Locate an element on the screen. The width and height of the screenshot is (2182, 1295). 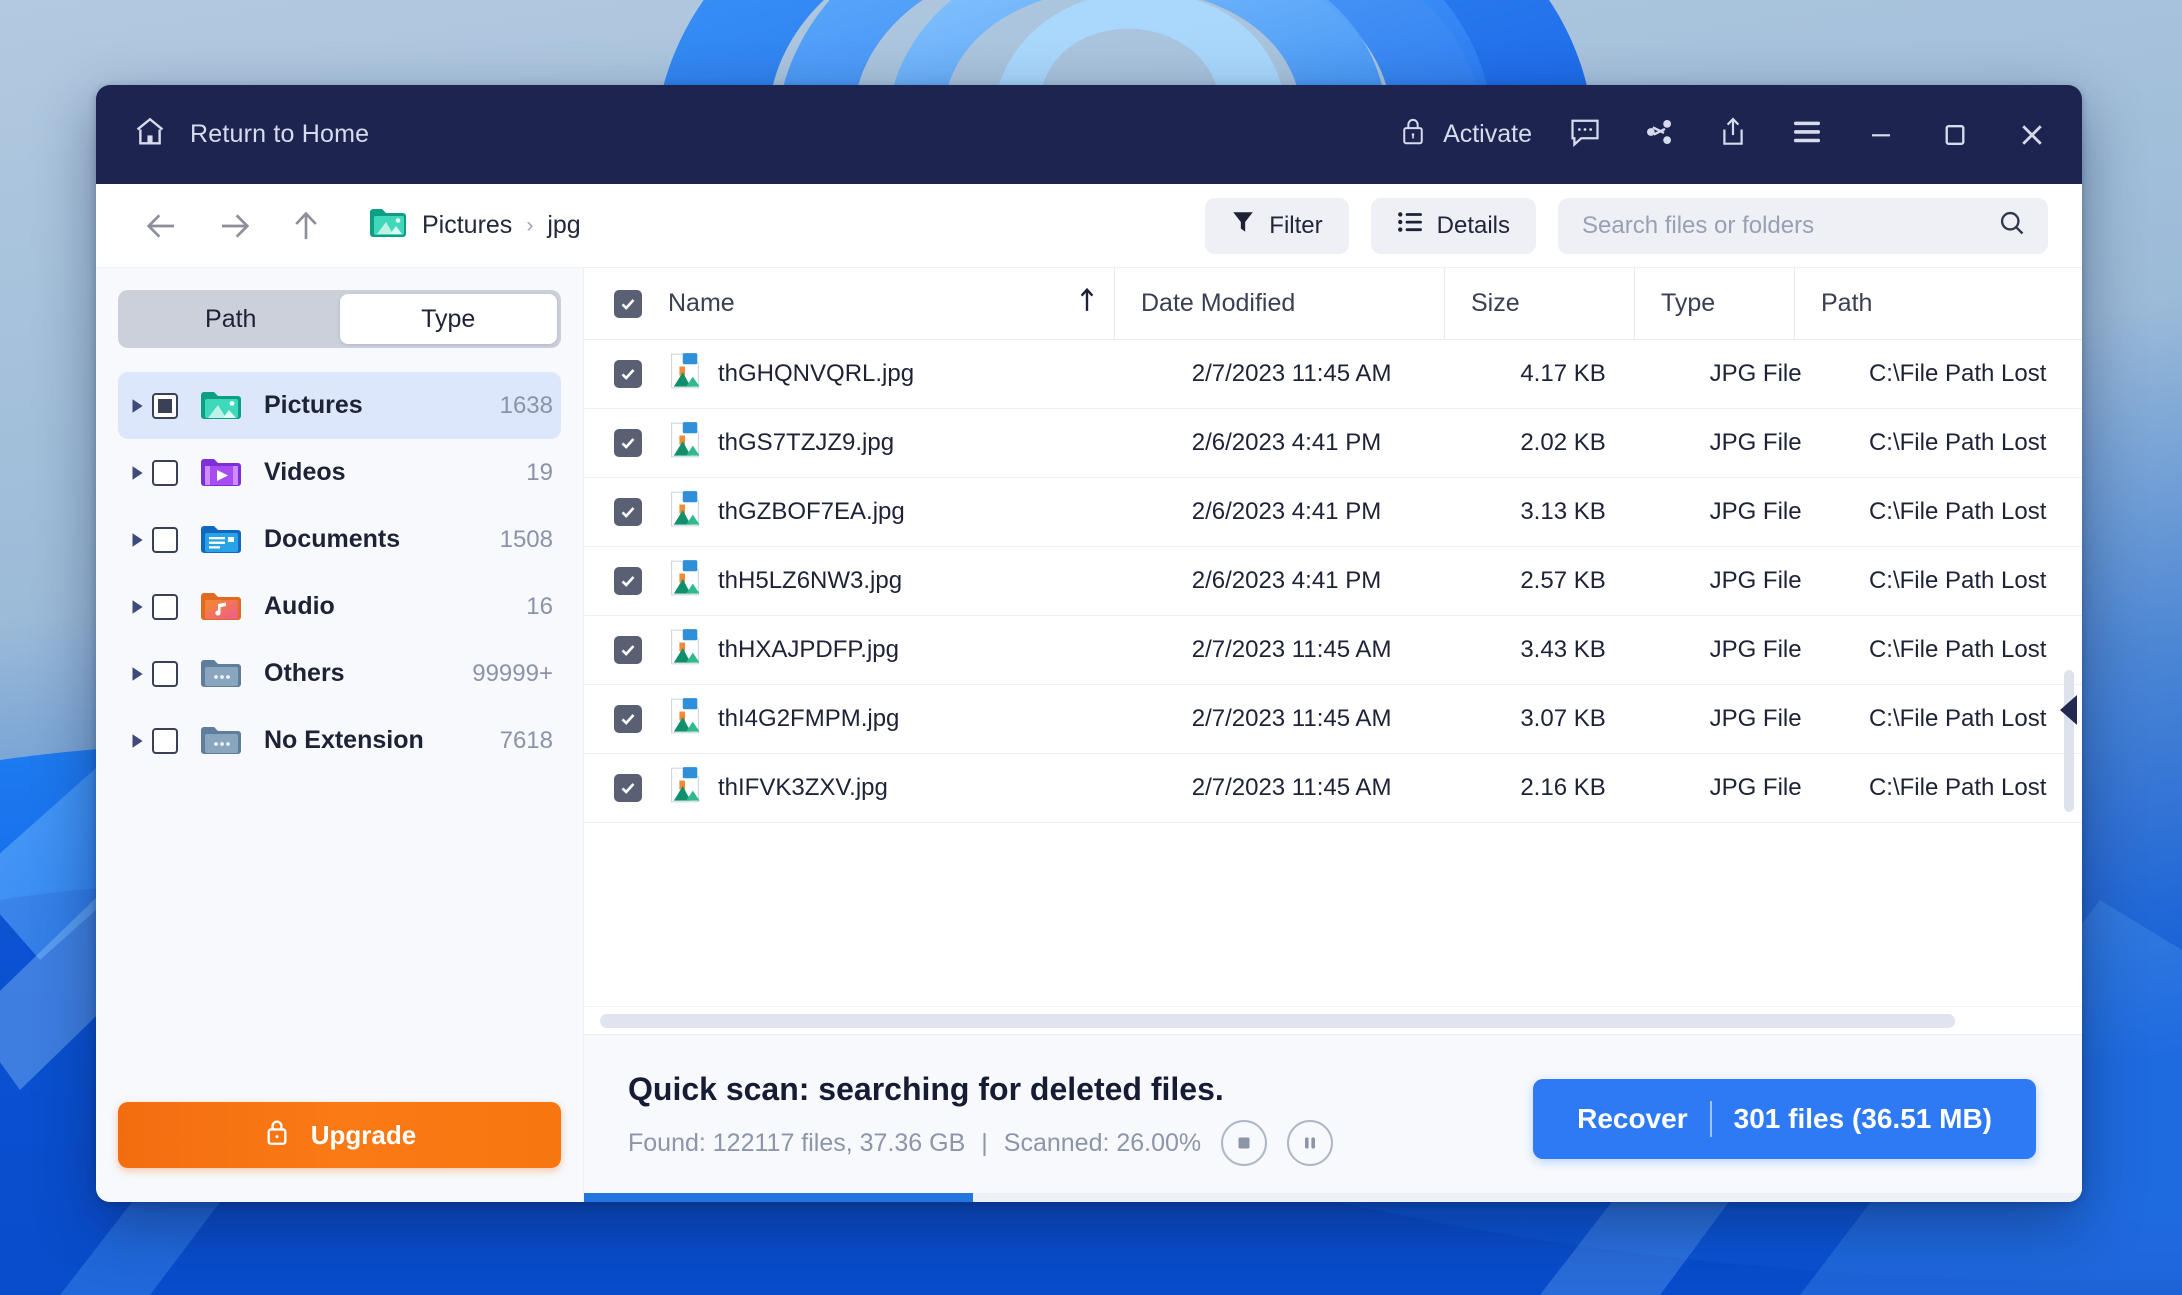
tree-item-pictures: Pictures 1638 is located at coordinates (339, 405).